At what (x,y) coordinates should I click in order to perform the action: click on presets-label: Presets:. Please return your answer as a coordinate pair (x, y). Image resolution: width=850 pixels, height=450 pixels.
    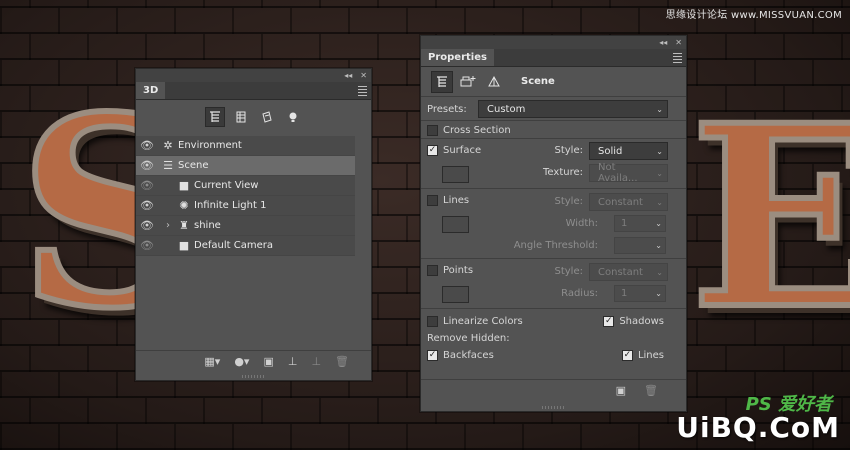
    Looking at the image, I should click on (447, 109).